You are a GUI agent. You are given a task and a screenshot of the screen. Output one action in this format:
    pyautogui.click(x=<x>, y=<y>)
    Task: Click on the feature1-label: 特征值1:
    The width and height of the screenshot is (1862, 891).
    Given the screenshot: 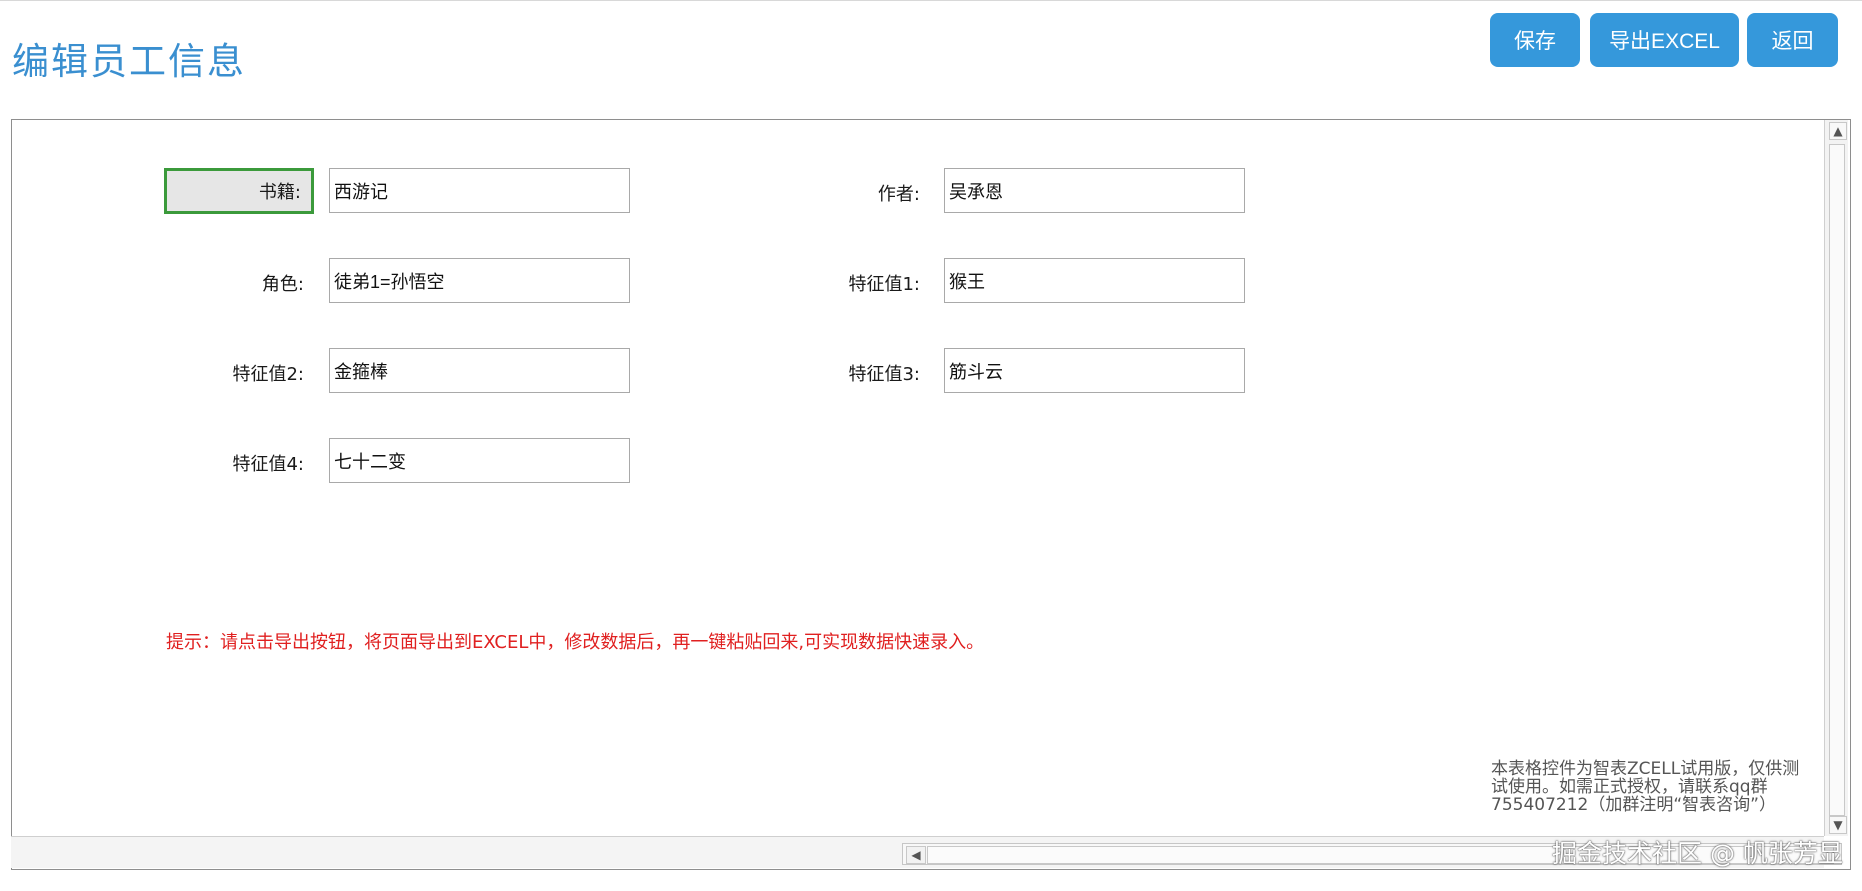 What is the action you would take?
    pyautogui.click(x=884, y=284)
    